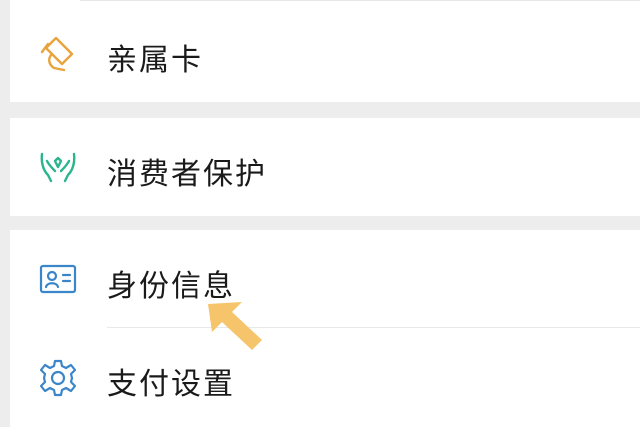 This screenshot has width=640, height=427. Describe the element at coordinates (171, 384) in the screenshot. I see `payment-settings-label: 支付设置` at that location.